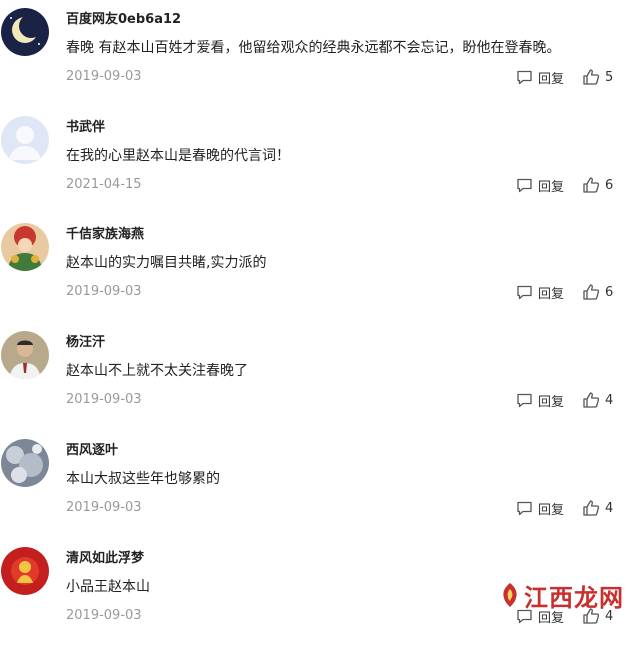  I want to click on watermark: 江西龙网, so click(565, 595).